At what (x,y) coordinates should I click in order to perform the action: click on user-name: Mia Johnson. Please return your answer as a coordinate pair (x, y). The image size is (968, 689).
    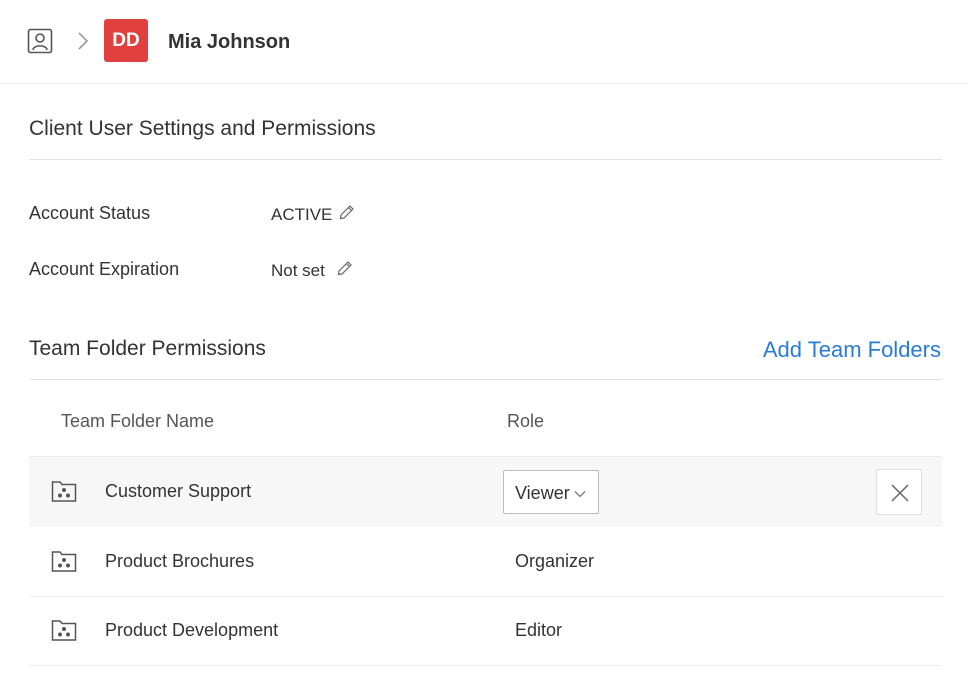
    Looking at the image, I should click on (229, 42).